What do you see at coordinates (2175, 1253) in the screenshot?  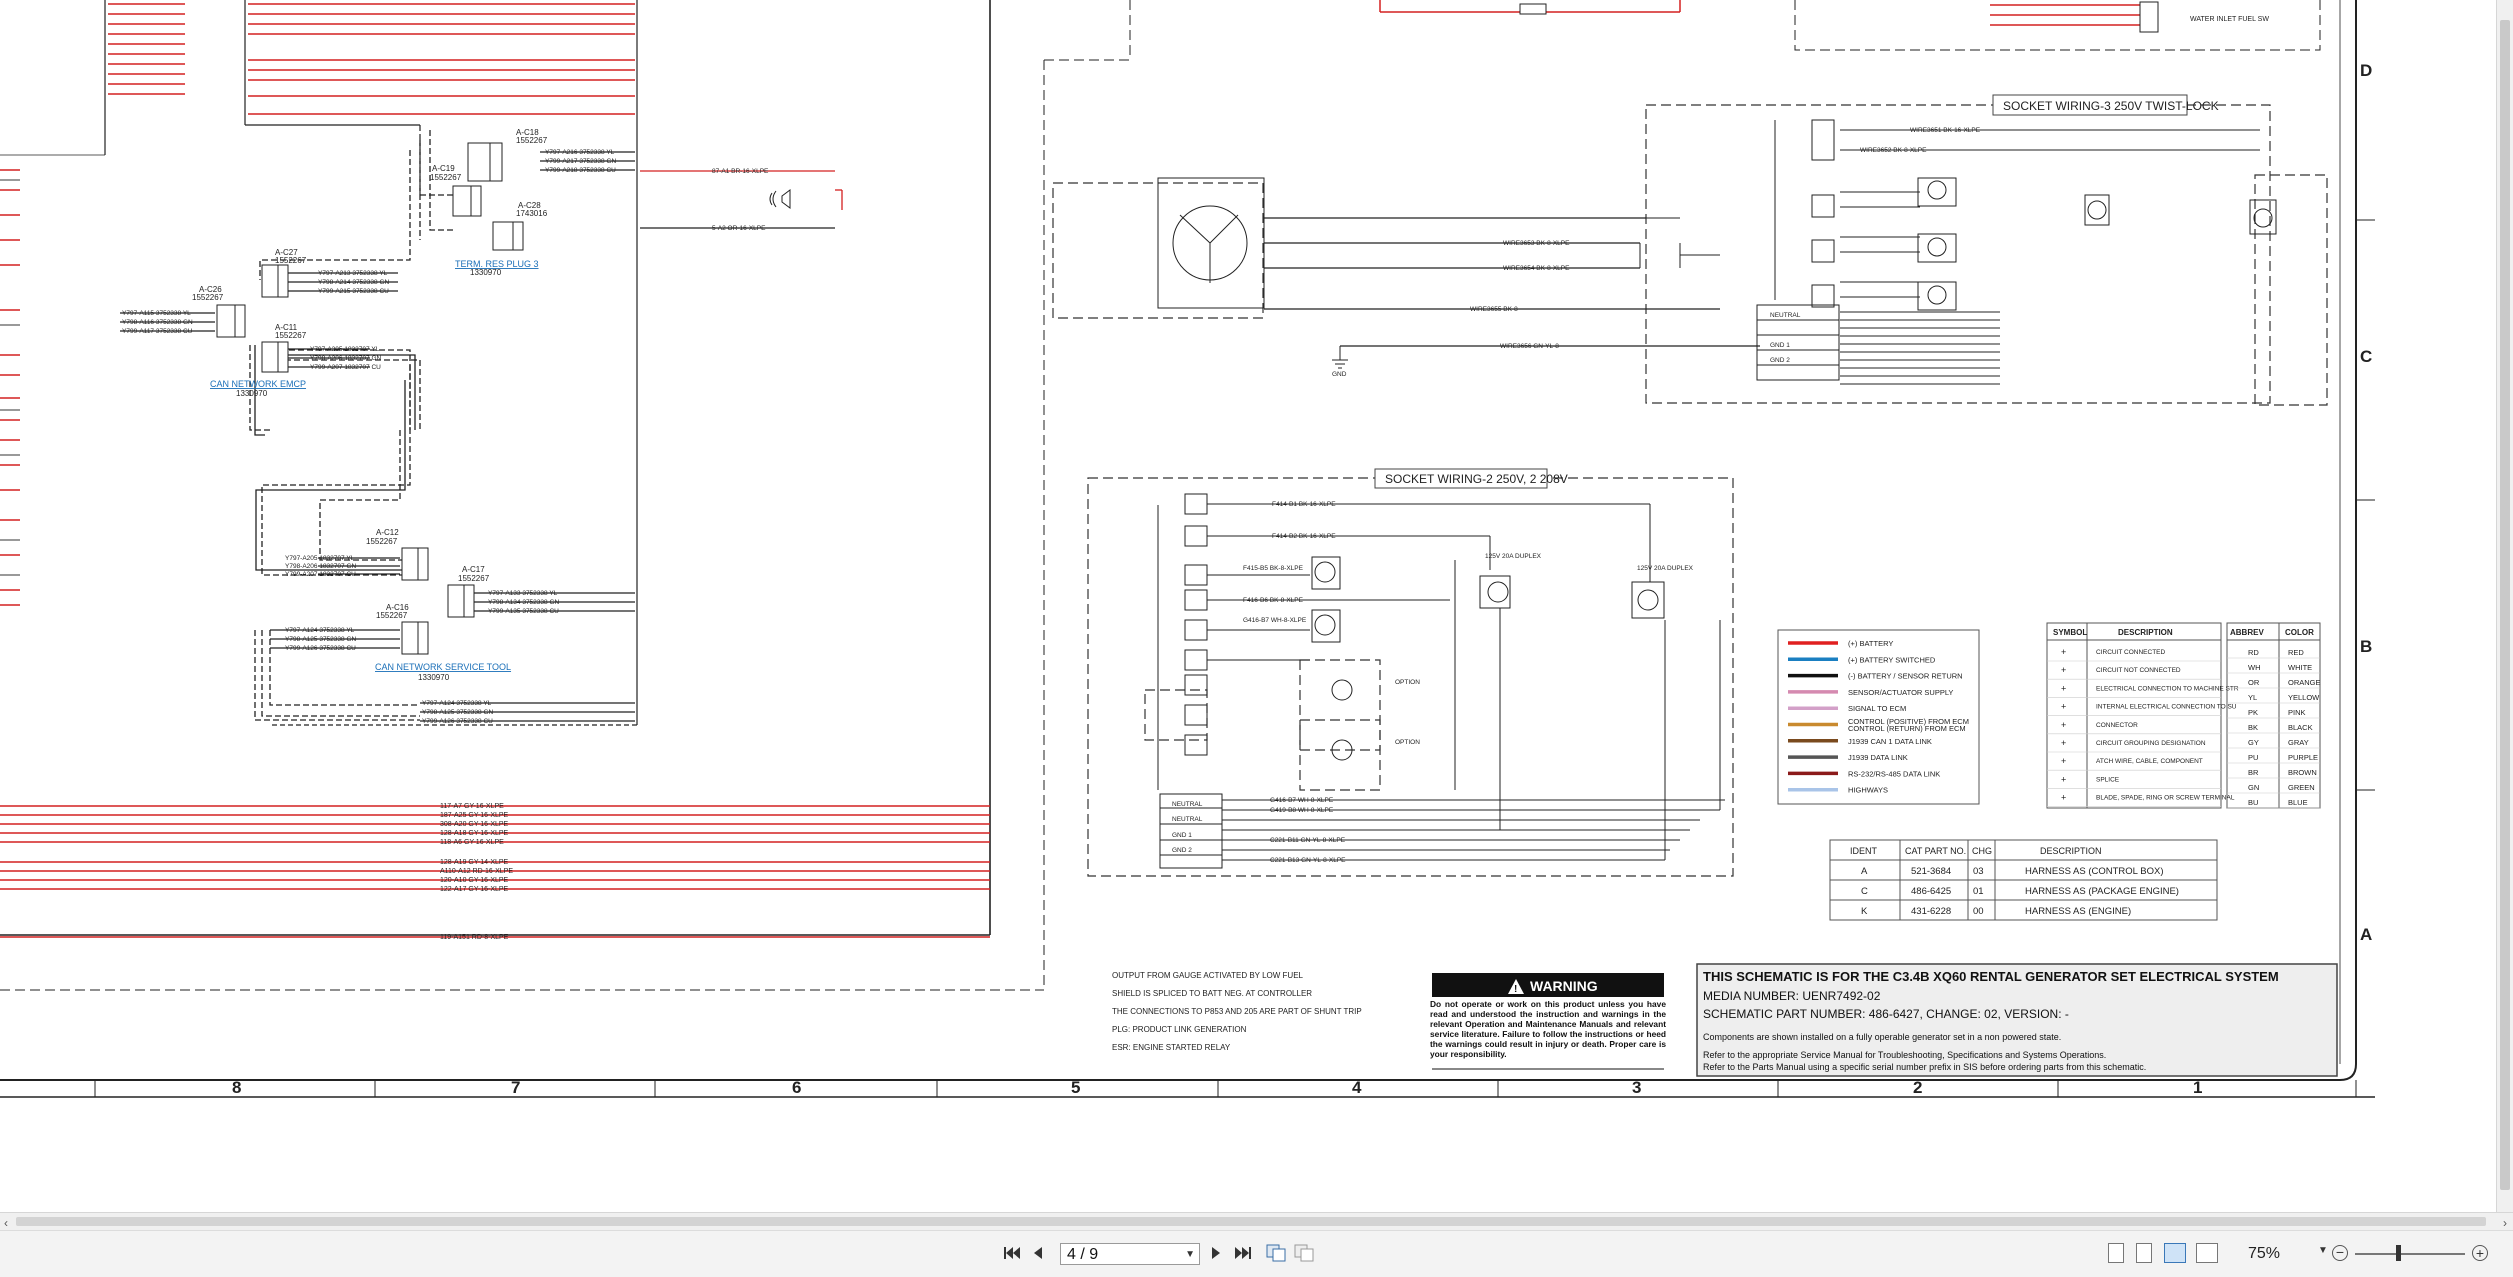 I see `facing-view-icon` at bounding box center [2175, 1253].